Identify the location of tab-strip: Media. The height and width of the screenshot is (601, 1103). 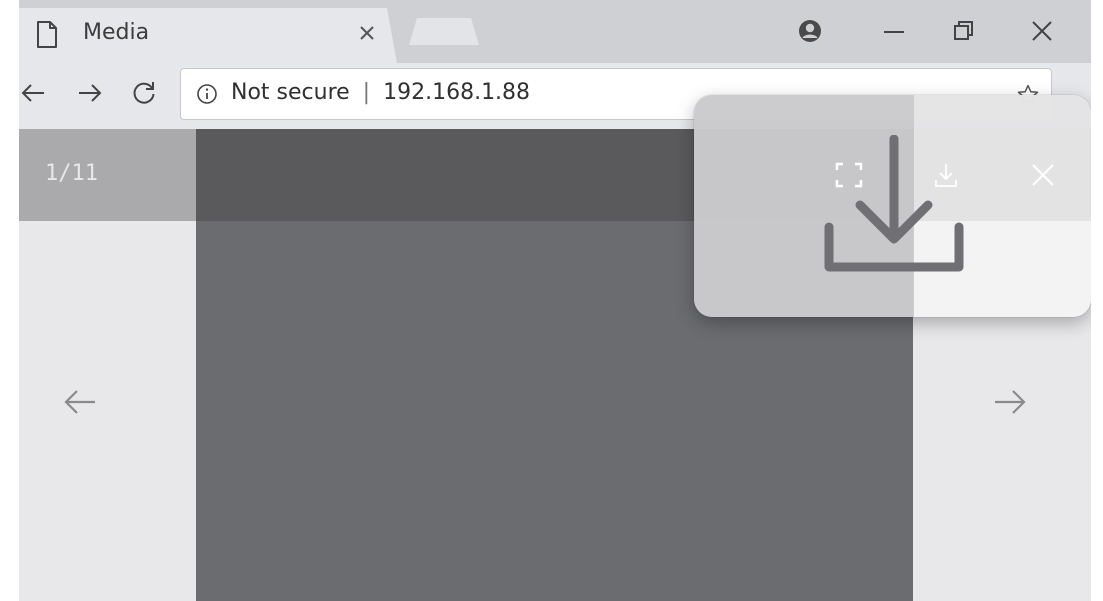
(555, 31).